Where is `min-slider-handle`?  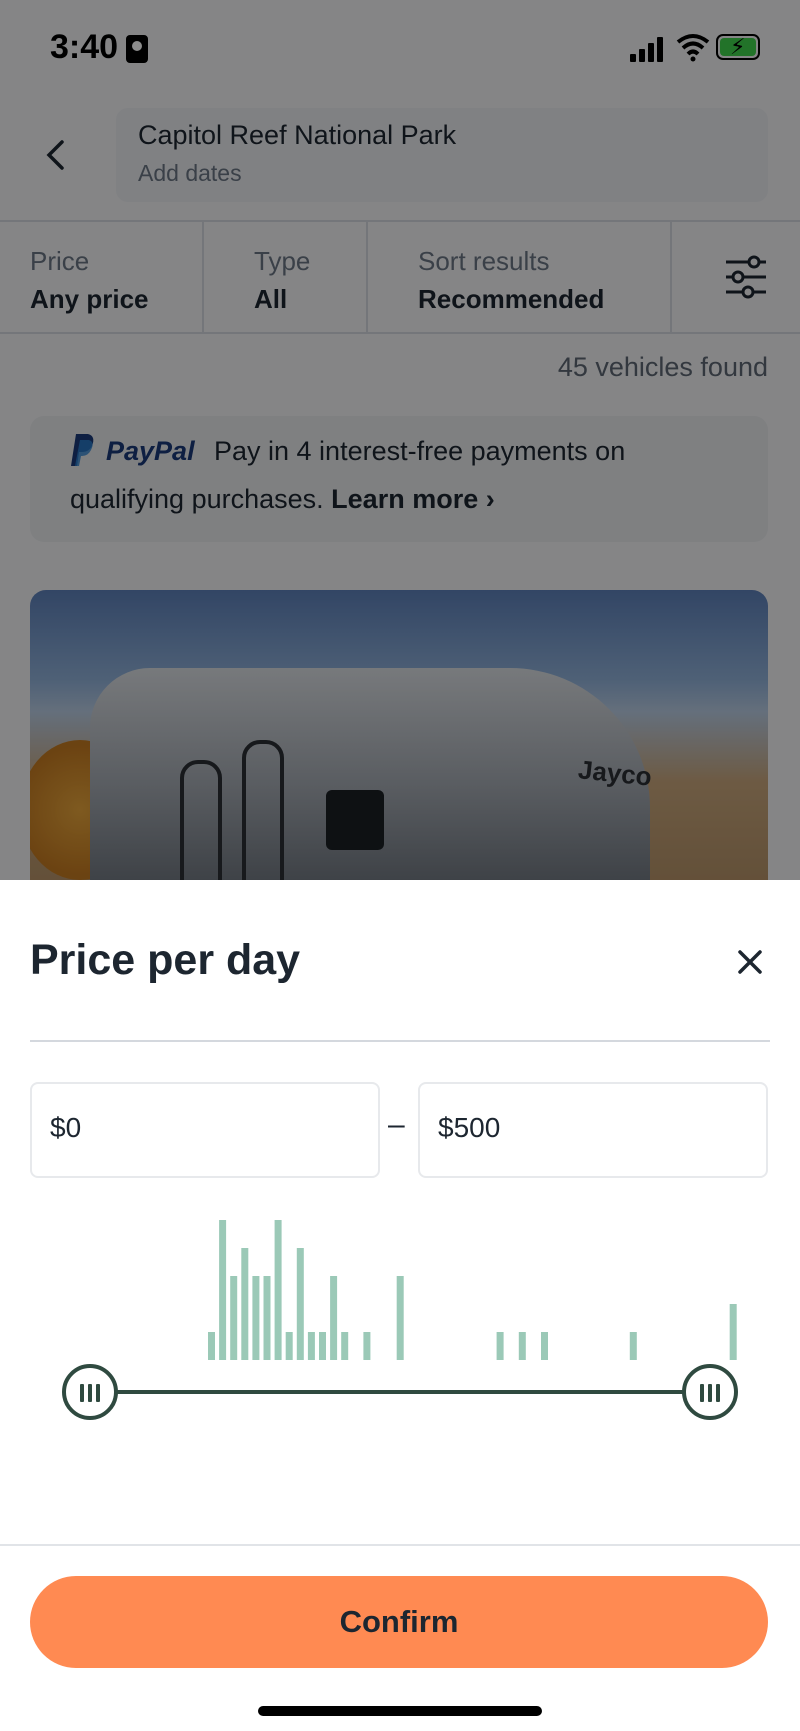 min-slider-handle is located at coordinates (90, 1392).